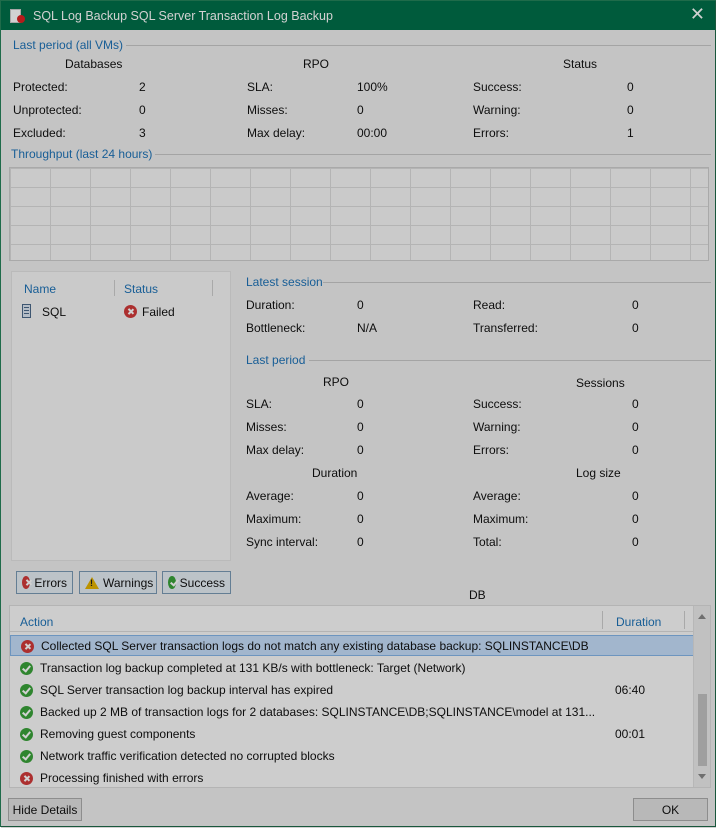 The width and height of the screenshot is (716, 828). I want to click on throughput-graph, so click(359, 214).